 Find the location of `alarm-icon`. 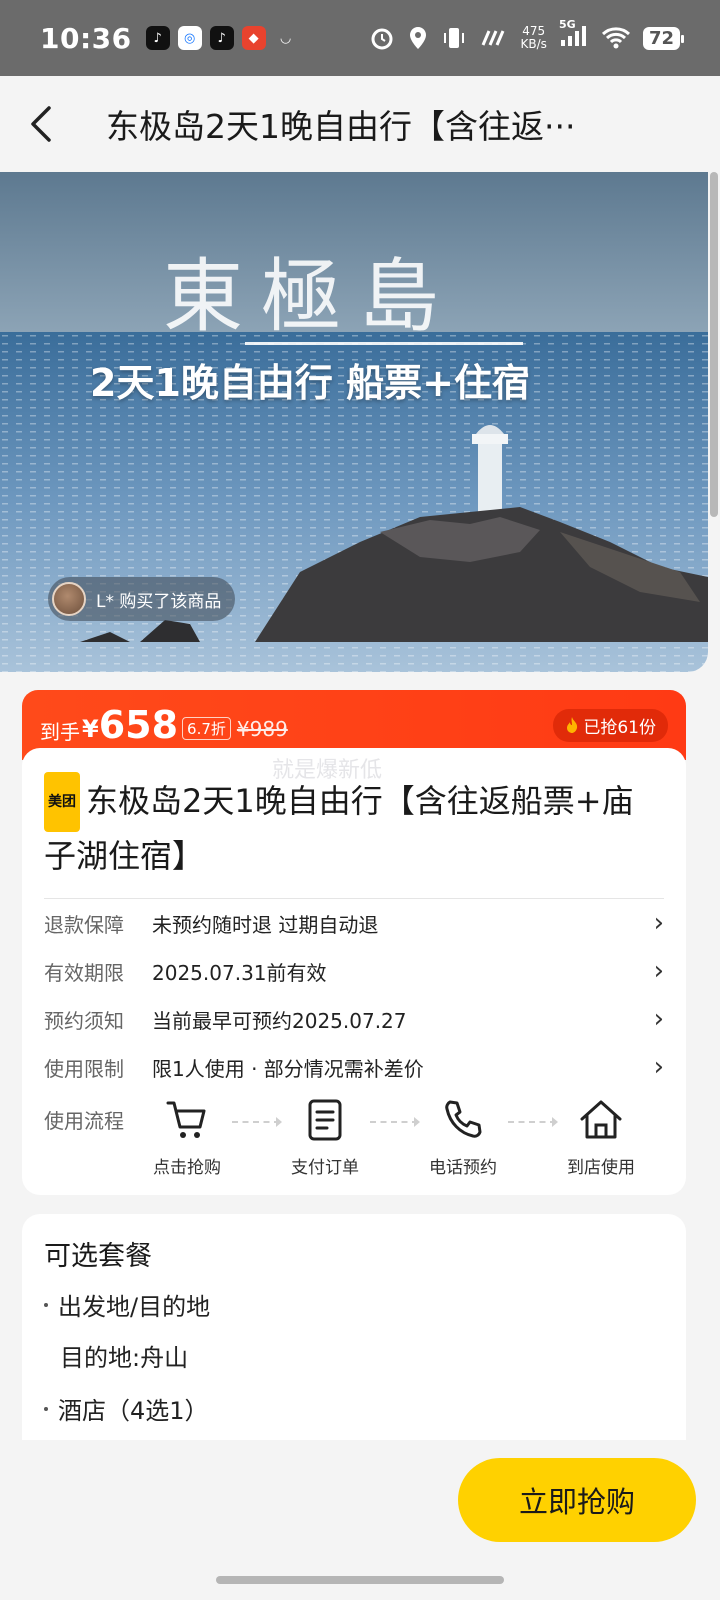

alarm-icon is located at coordinates (382, 39).